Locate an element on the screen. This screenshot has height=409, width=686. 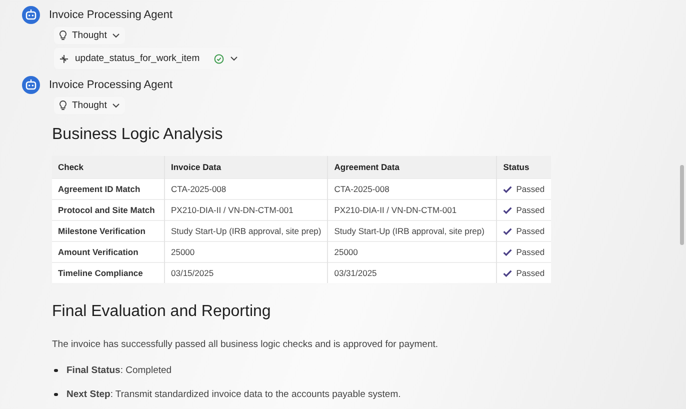
table-cell: 03/31/2025 is located at coordinates (412, 272).